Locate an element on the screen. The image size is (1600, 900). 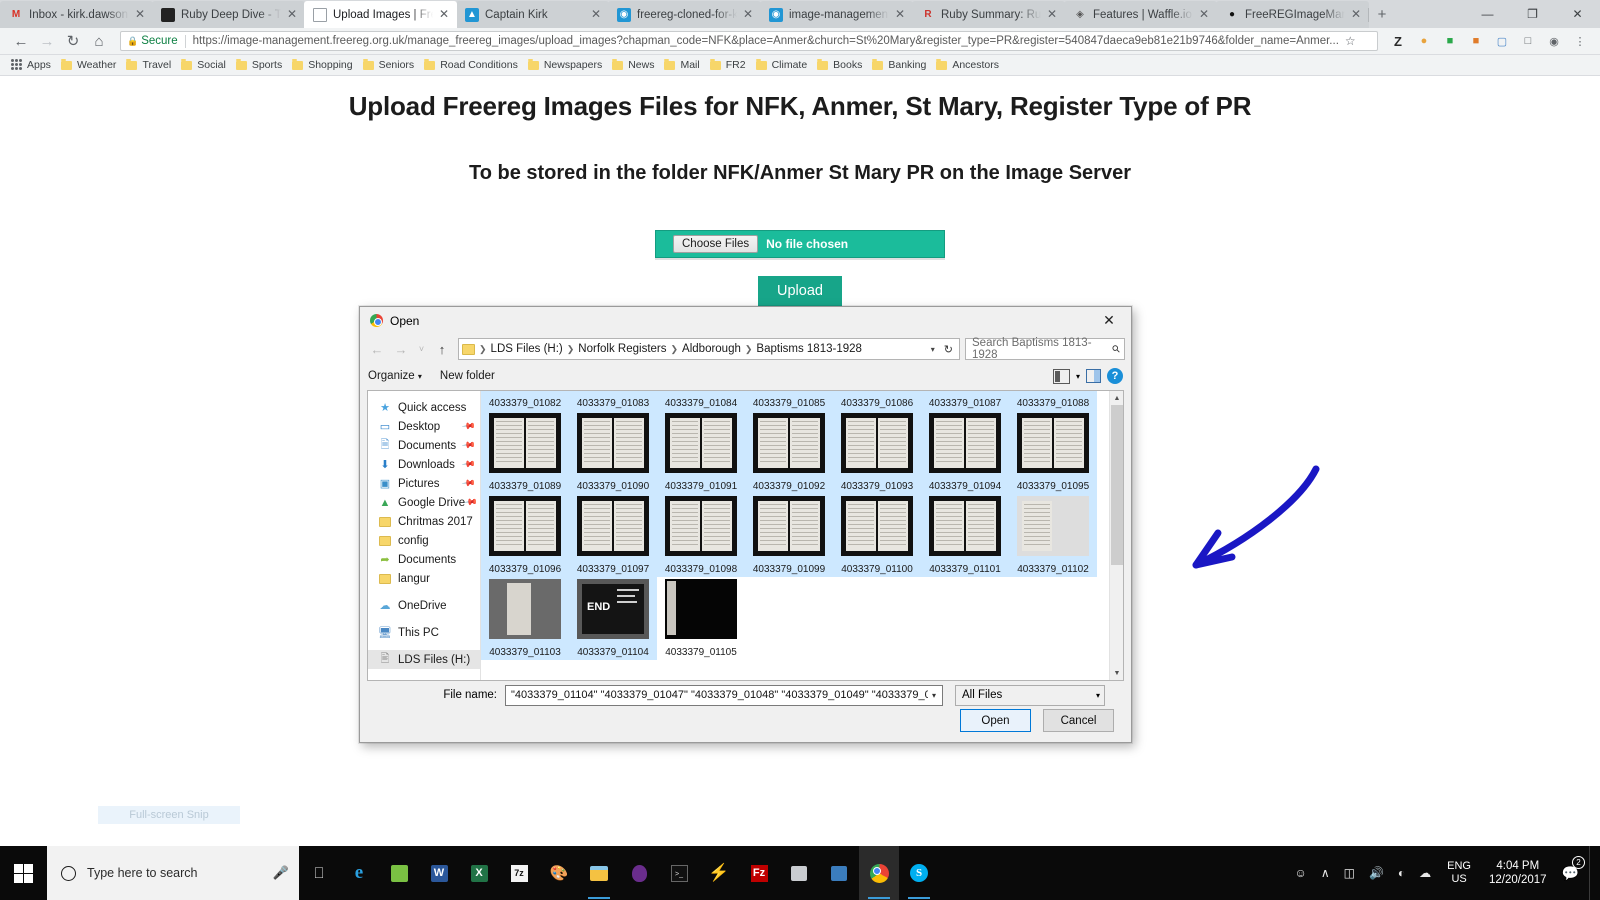
cancel-button: Cancel is located at coordinates (1078, 720).